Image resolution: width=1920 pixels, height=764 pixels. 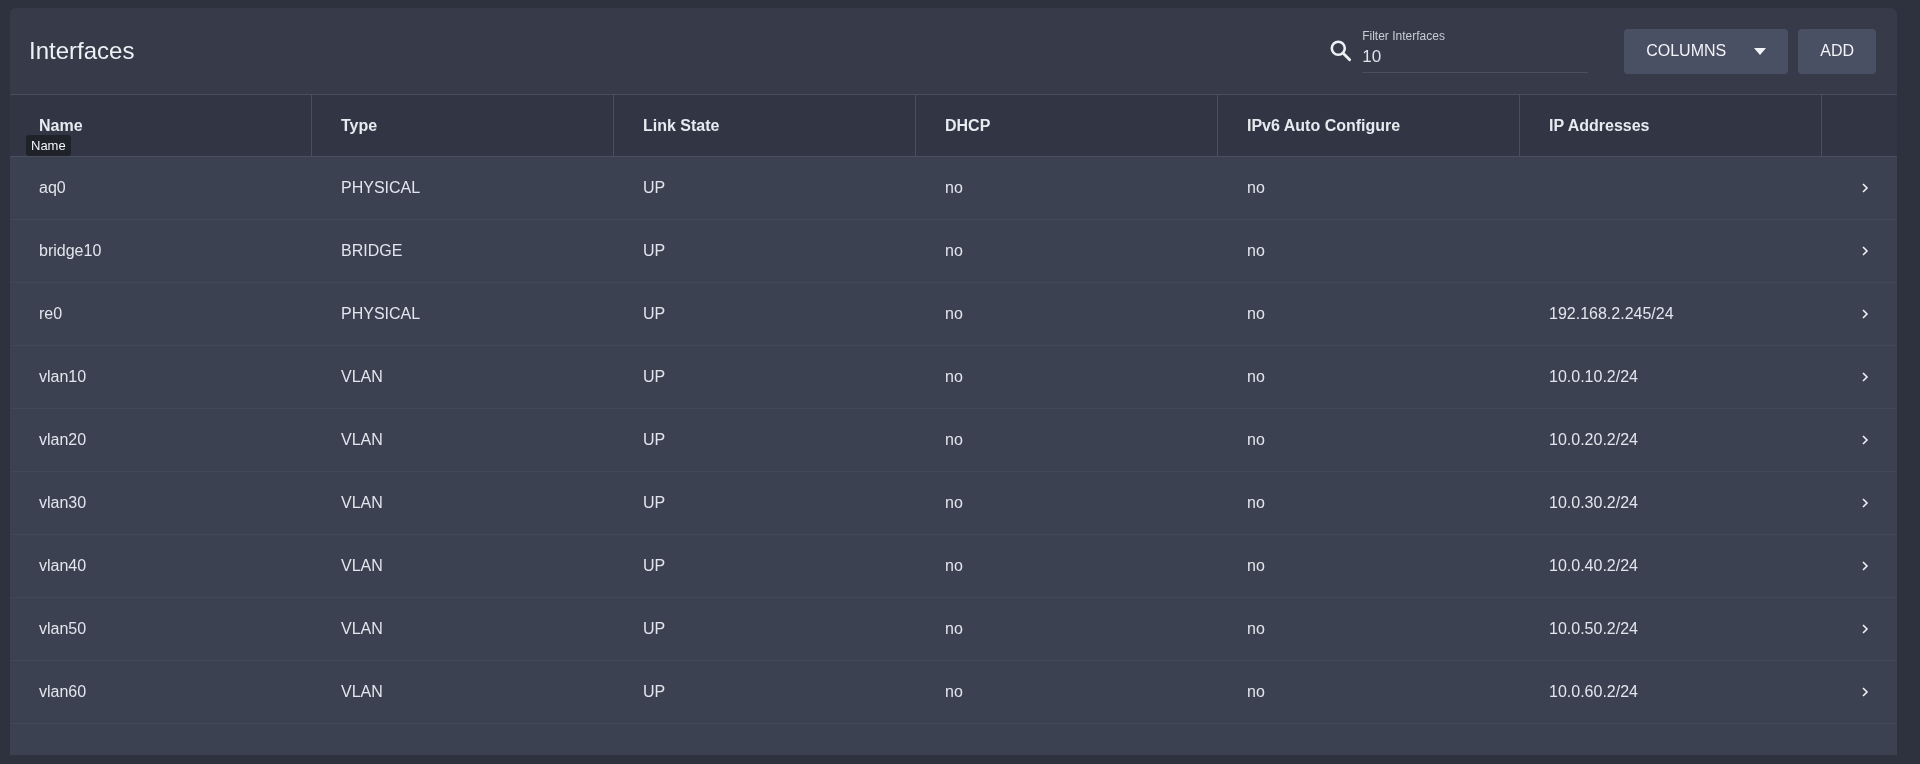 What do you see at coordinates (62, 439) in the screenshot?
I see `table-cell-text: vlan20` at bounding box center [62, 439].